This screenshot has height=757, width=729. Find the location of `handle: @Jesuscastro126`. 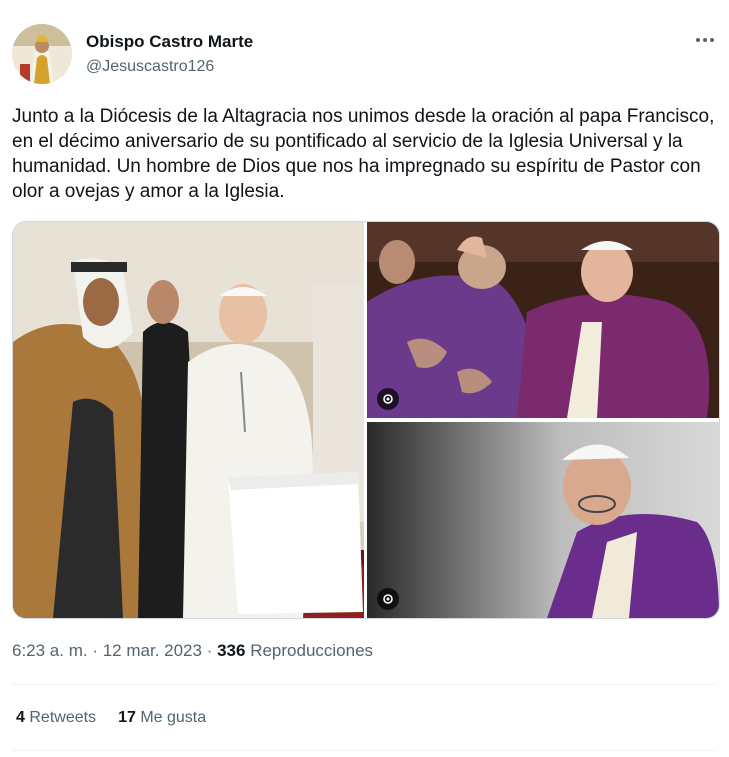

handle: @Jesuscastro126 is located at coordinates (169, 67).